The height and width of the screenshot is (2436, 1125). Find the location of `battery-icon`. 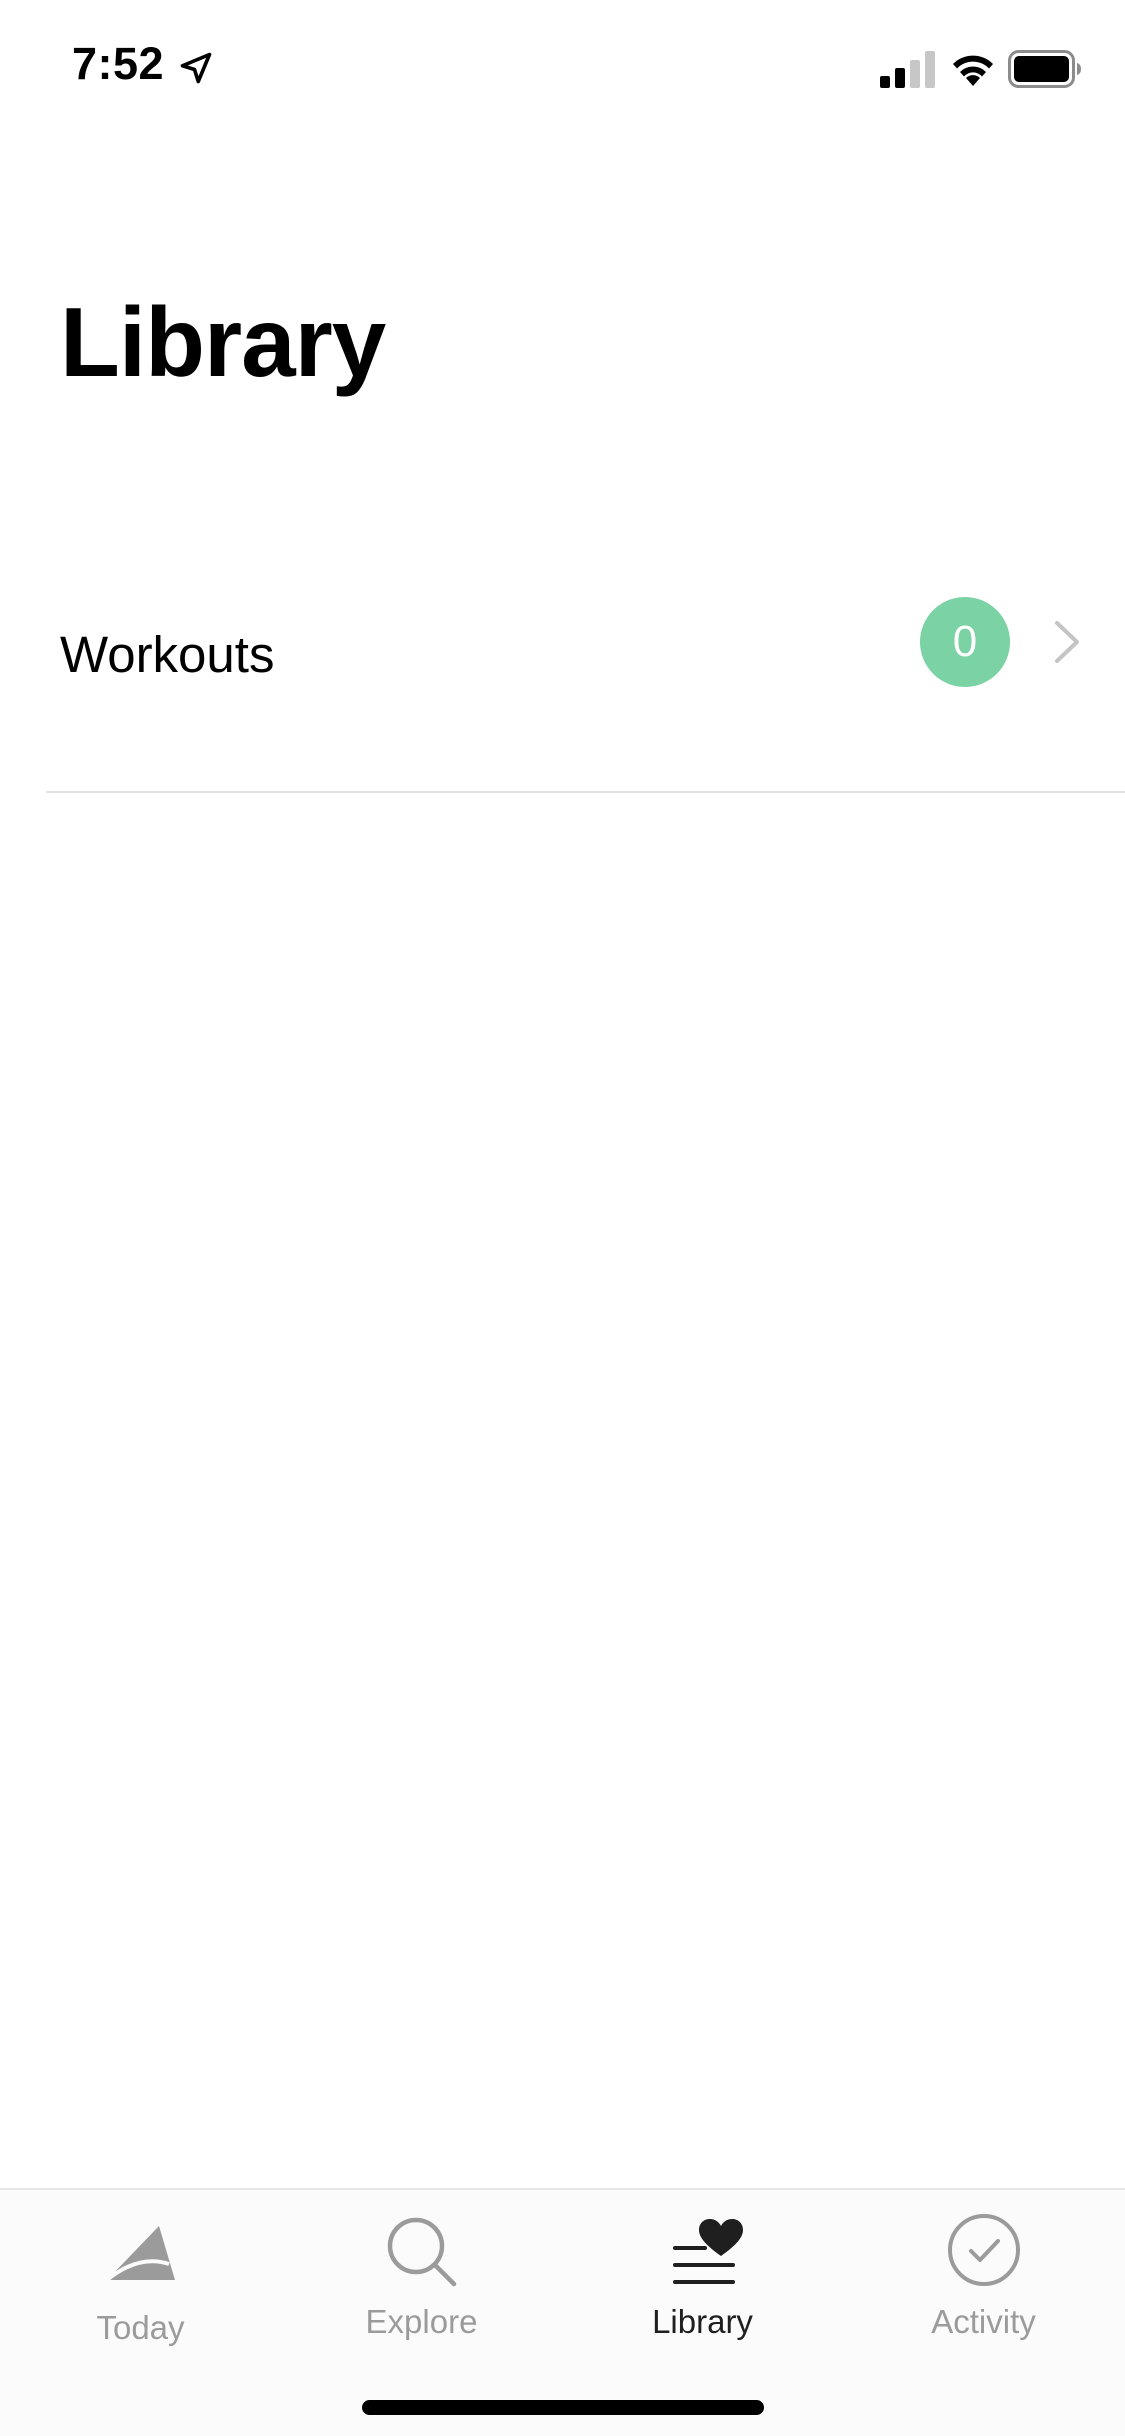

battery-icon is located at coordinates (1044, 69).